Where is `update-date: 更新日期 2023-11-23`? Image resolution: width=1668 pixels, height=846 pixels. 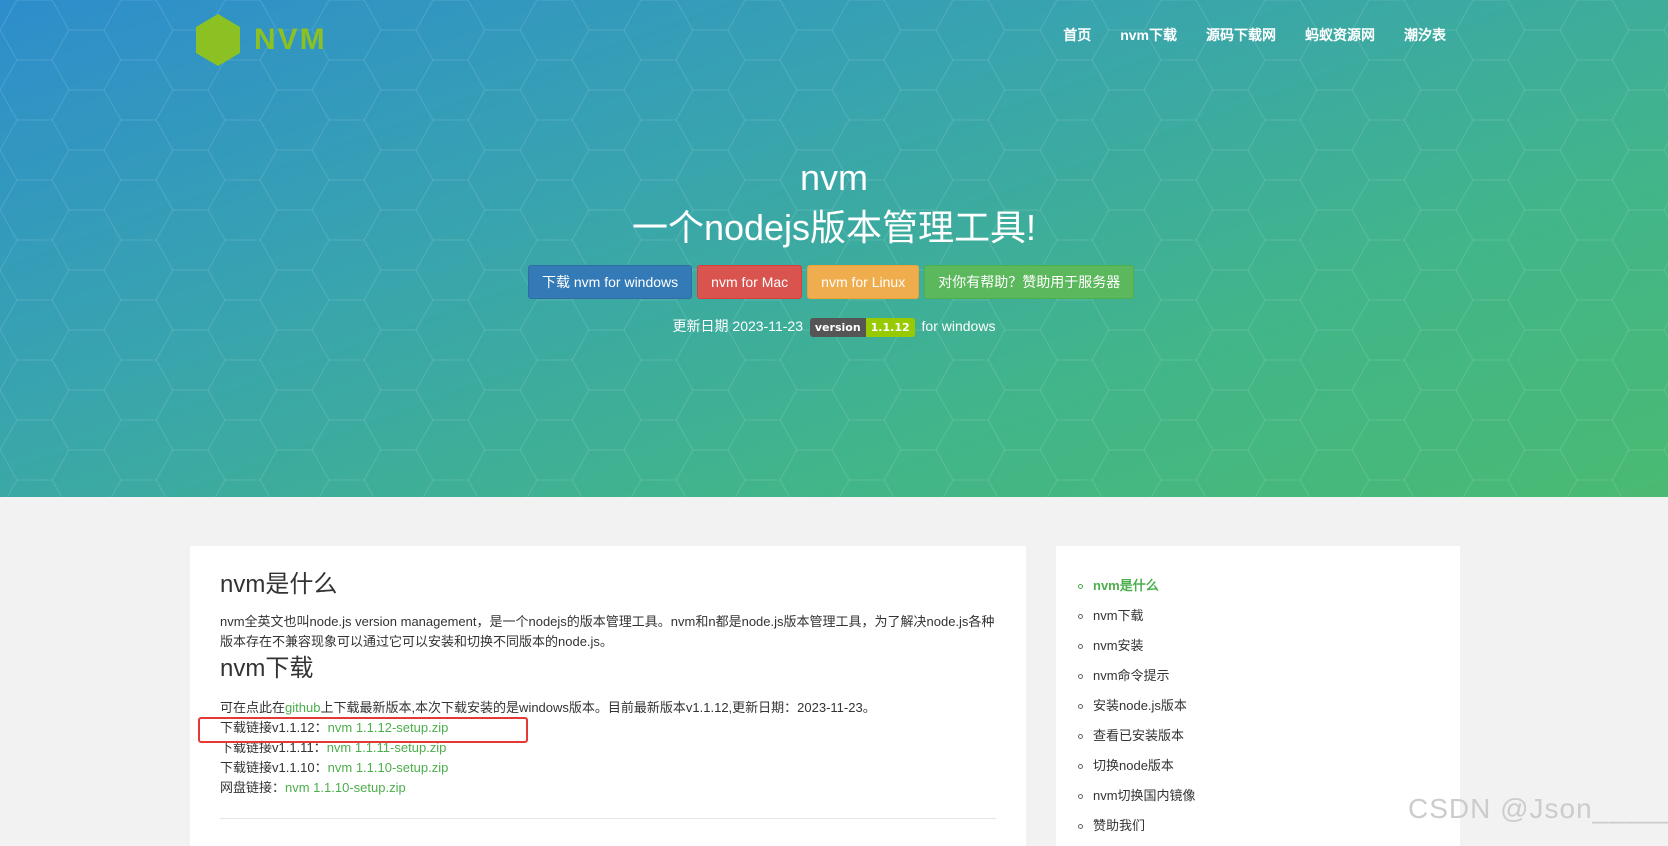
update-date: 更新日期 2023-11-23 is located at coordinates (737, 326).